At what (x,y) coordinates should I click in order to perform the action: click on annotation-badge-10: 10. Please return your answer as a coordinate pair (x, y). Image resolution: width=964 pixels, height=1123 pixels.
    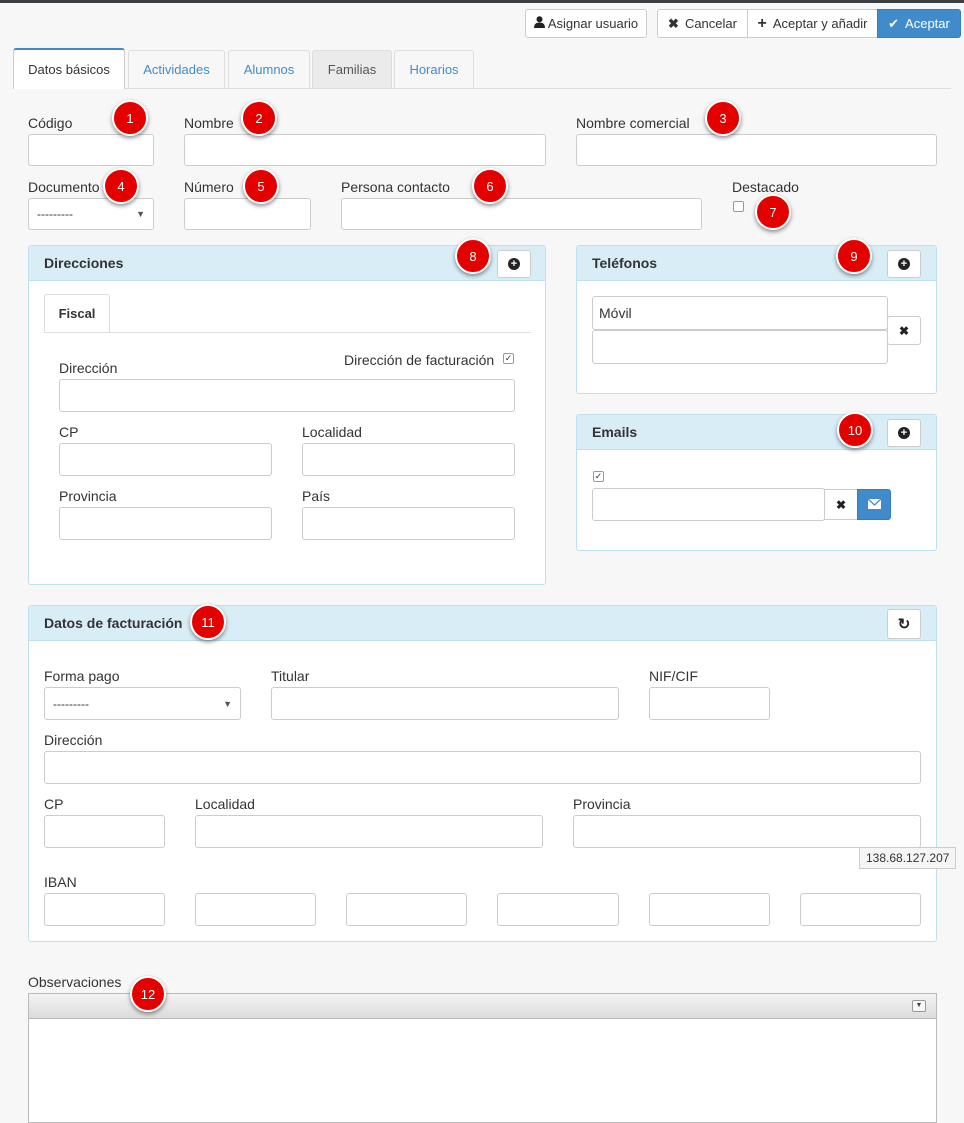
    Looking at the image, I should click on (855, 430).